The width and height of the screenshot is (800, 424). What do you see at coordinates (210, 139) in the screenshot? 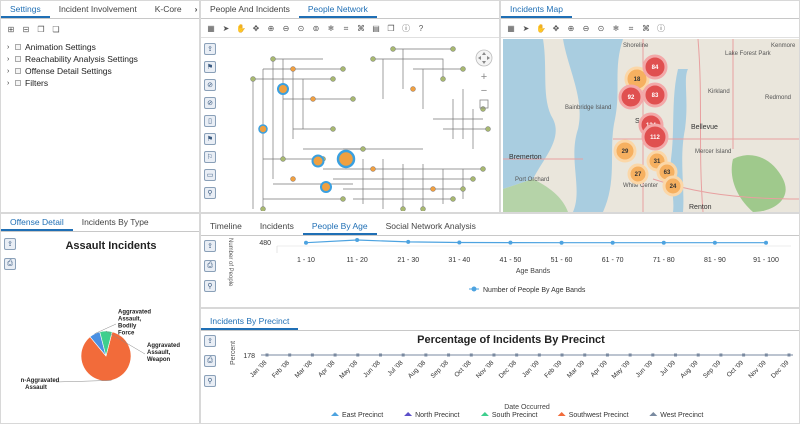
I see `flag-icon: ⚑` at bounding box center [210, 139].